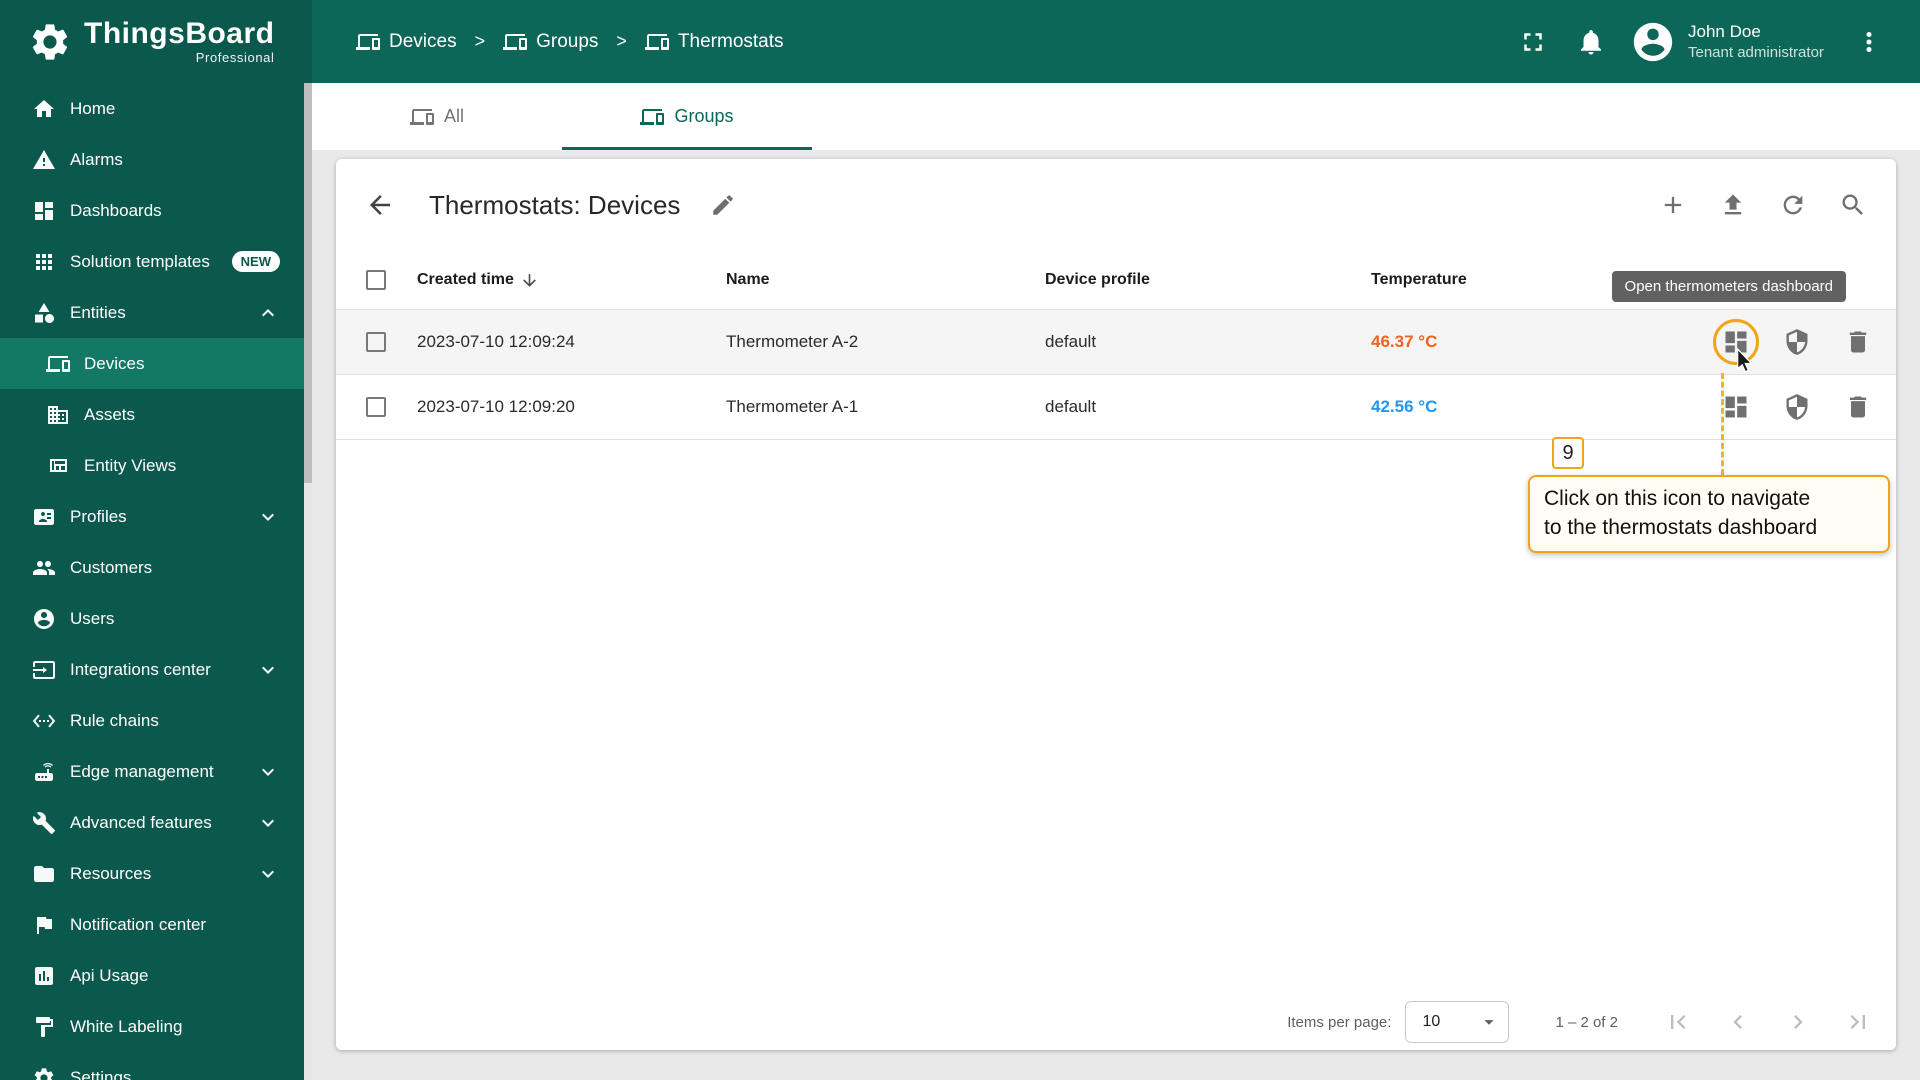 The height and width of the screenshot is (1080, 1920). Describe the element at coordinates (453, 116) in the screenshot. I see `tab-label: All` at that location.